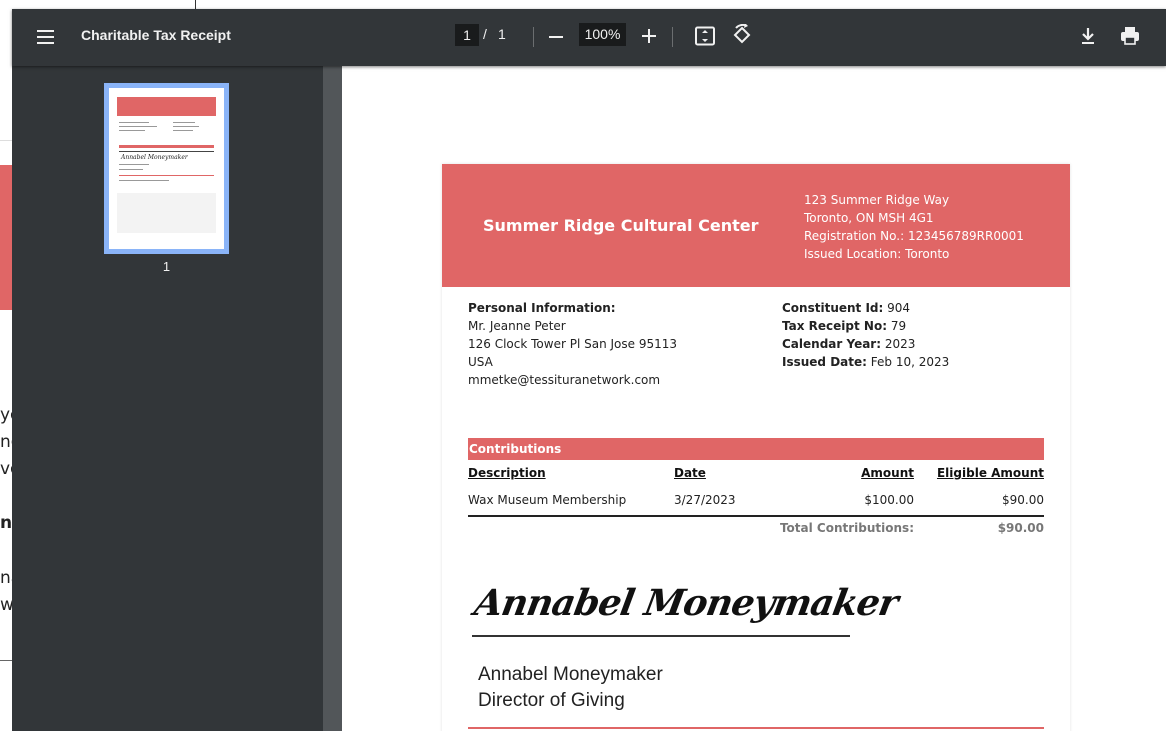  I want to click on table-divider, so click(756, 516).